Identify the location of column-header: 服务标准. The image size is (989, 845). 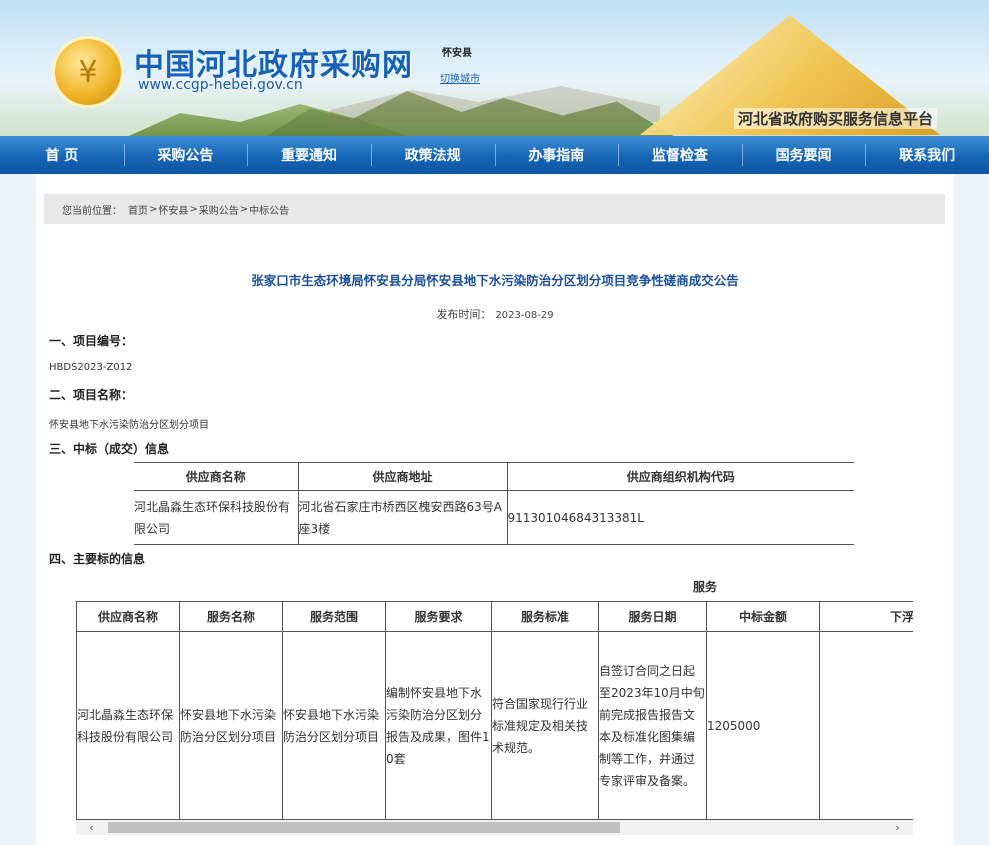
(545, 616).